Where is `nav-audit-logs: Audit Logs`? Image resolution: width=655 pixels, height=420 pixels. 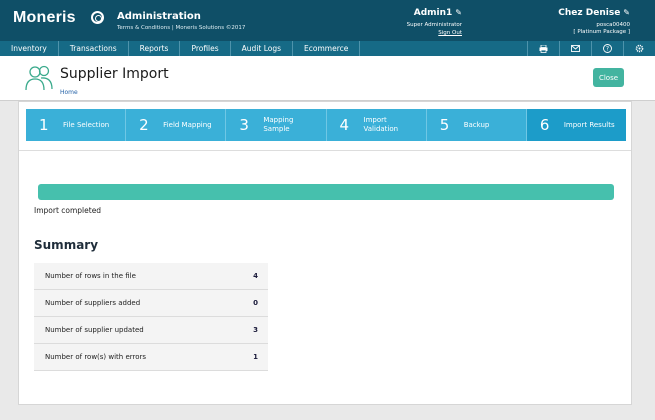 nav-audit-logs: Audit Logs is located at coordinates (262, 48).